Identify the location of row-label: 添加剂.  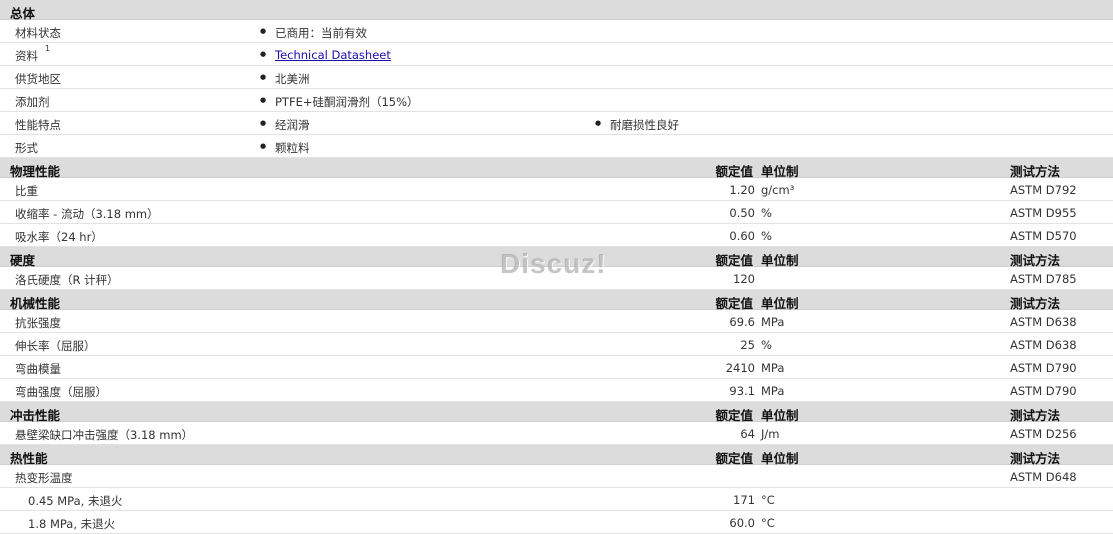
(32, 102).